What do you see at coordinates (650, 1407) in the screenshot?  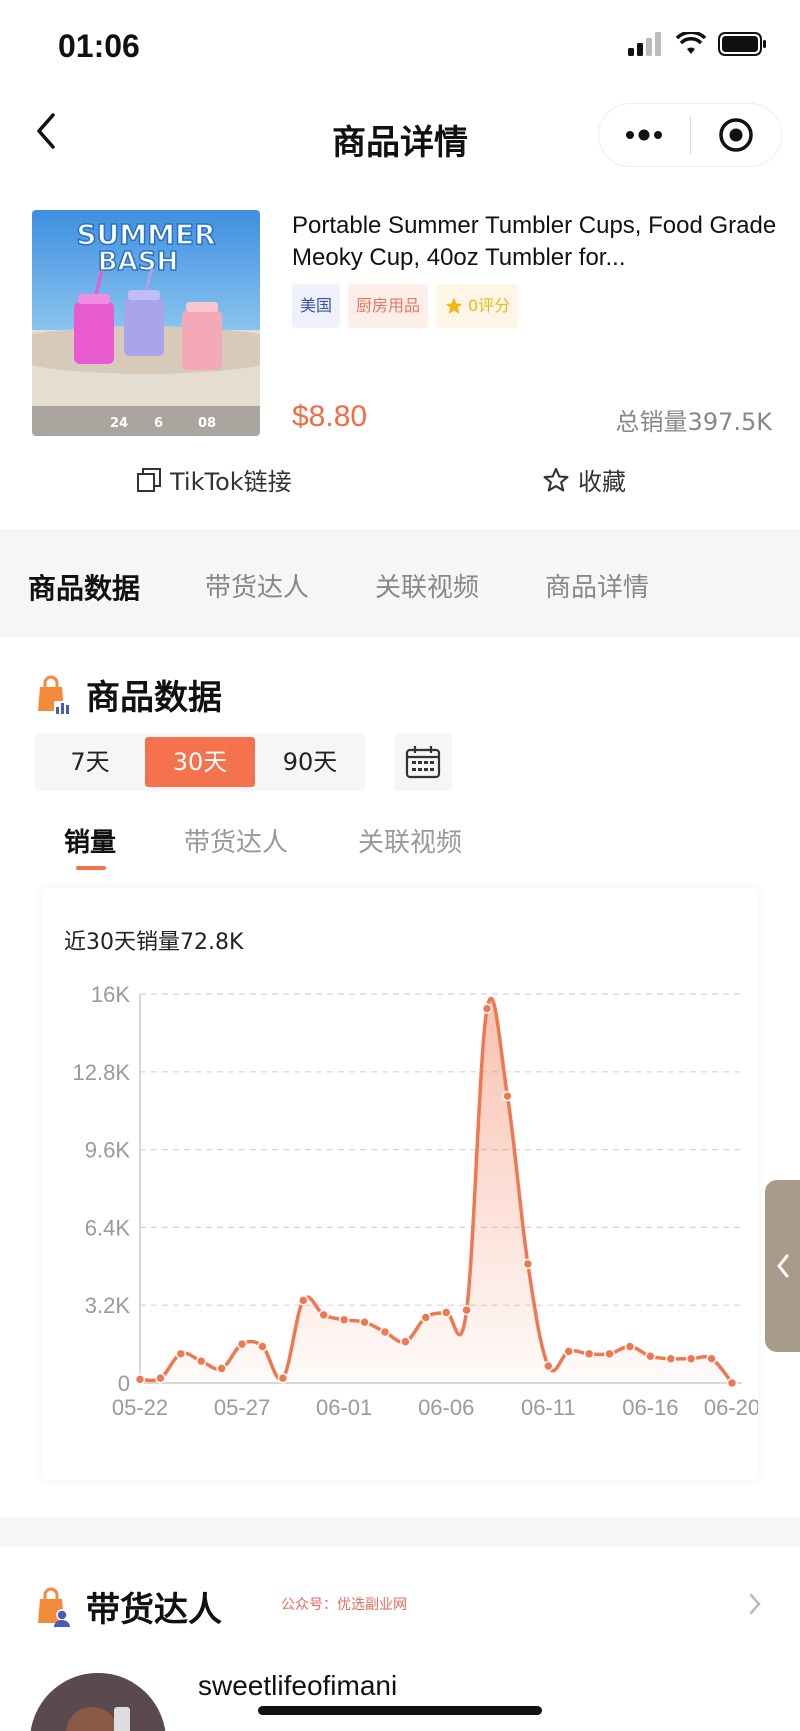 I see `x-tick-label: 06-16` at bounding box center [650, 1407].